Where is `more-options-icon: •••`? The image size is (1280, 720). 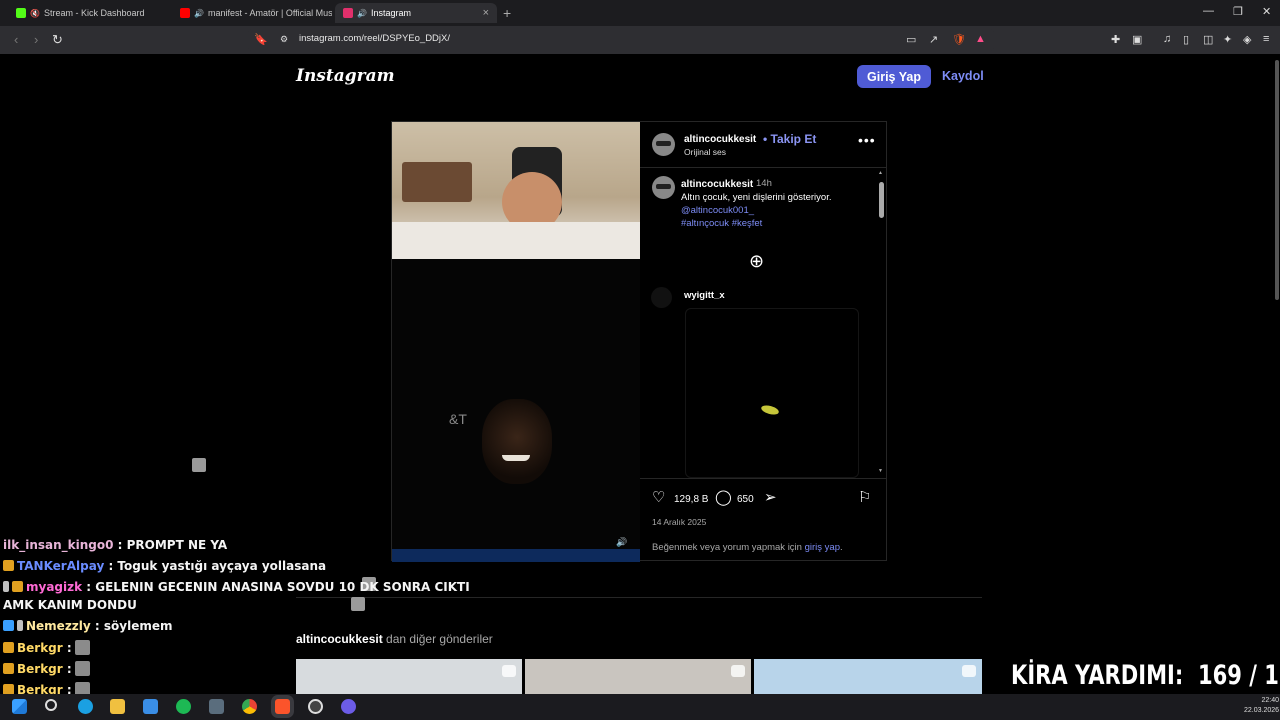
more-options-icon: ••• is located at coordinates (867, 140).